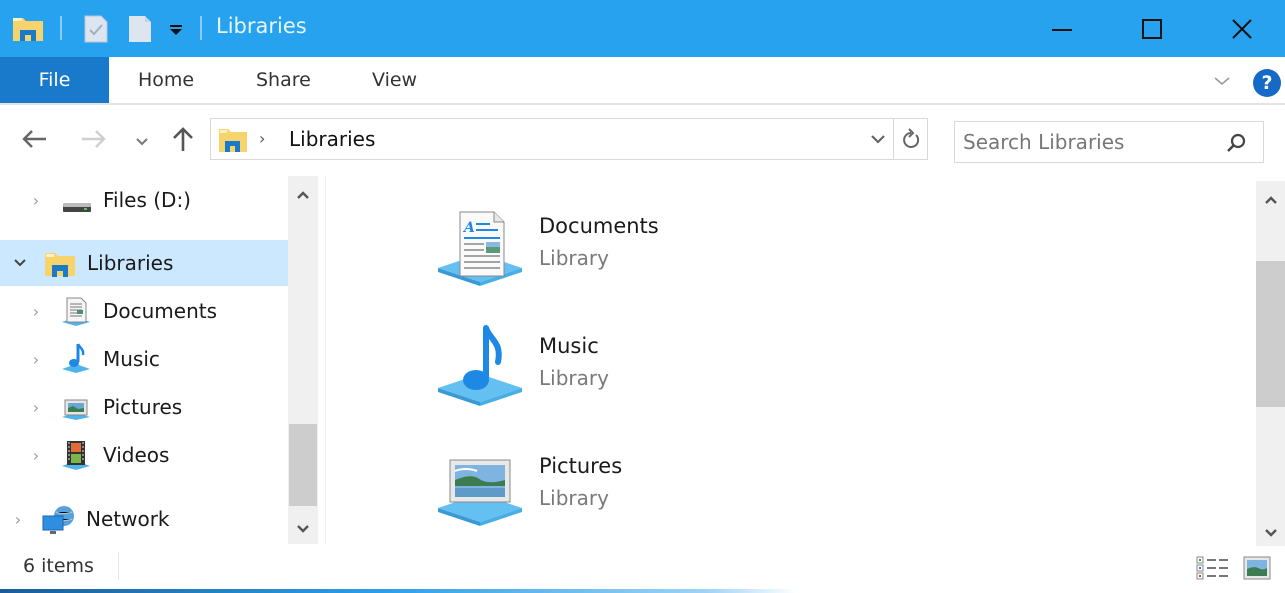 Image resolution: width=1285 pixels, height=593 pixels. I want to click on help-icon: ?, so click(1267, 83).